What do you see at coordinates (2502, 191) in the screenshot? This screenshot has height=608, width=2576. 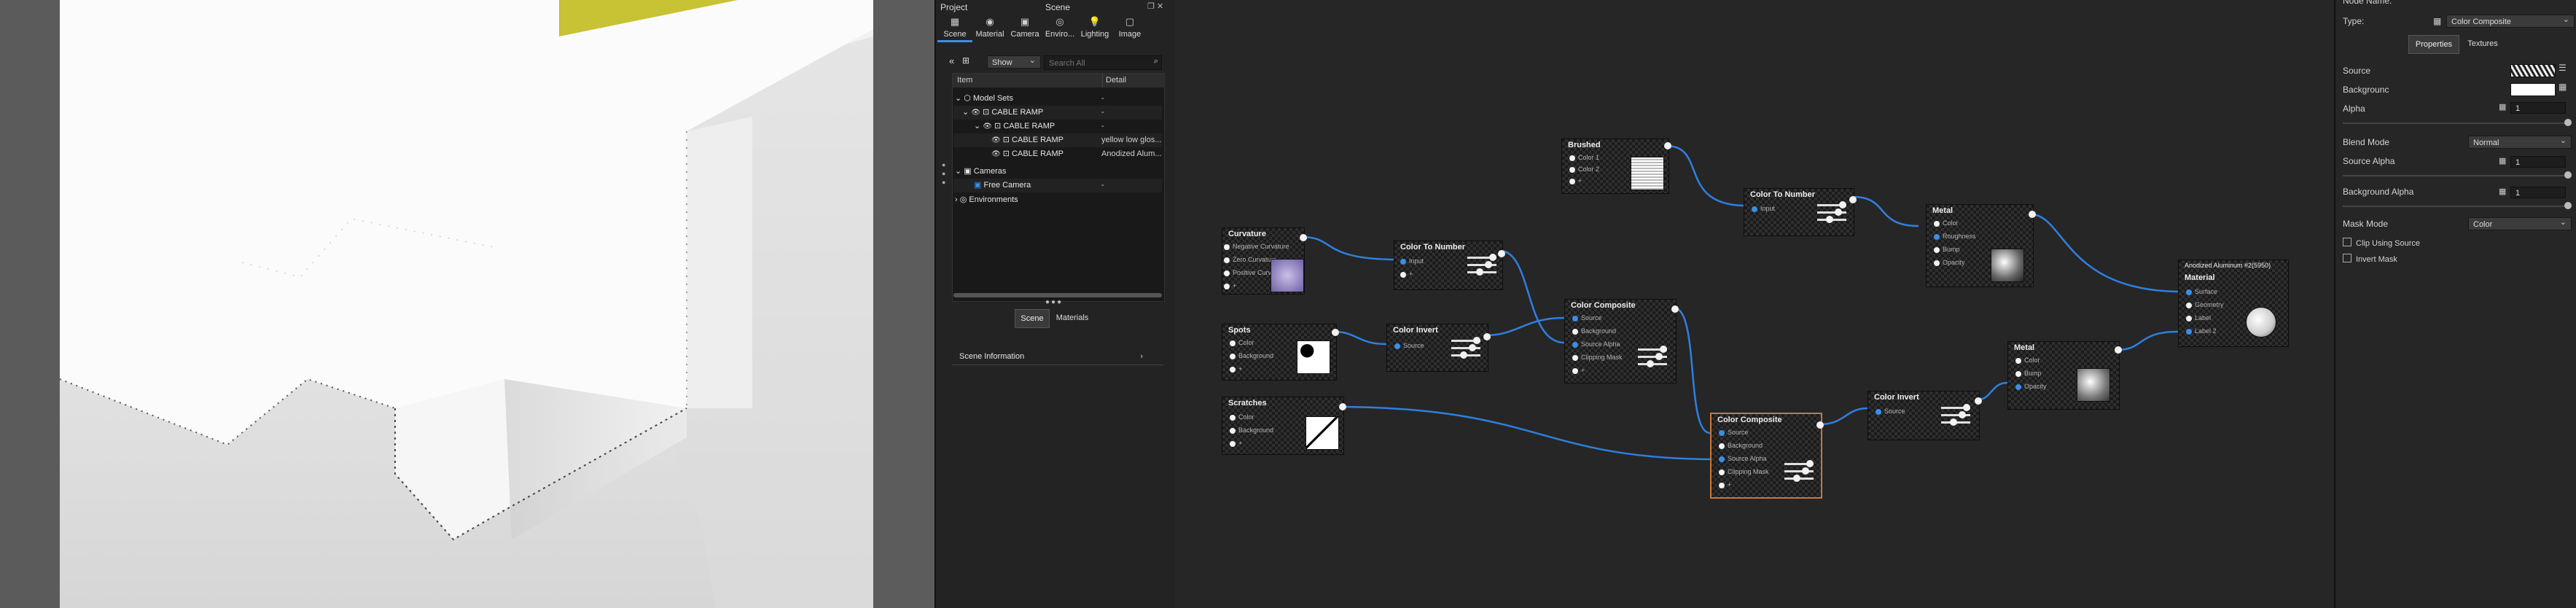 I see `background-alpha-checker-icon: ▦` at bounding box center [2502, 191].